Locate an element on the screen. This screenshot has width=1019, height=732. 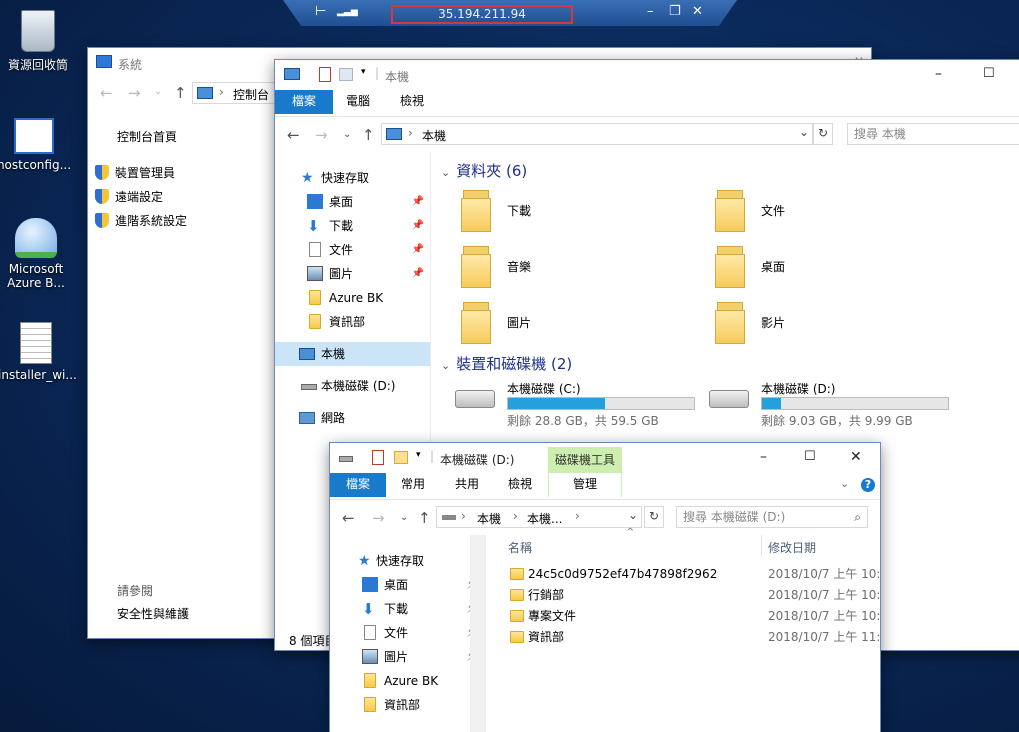
folder-music: 音樂 is located at coordinates (561, 270).